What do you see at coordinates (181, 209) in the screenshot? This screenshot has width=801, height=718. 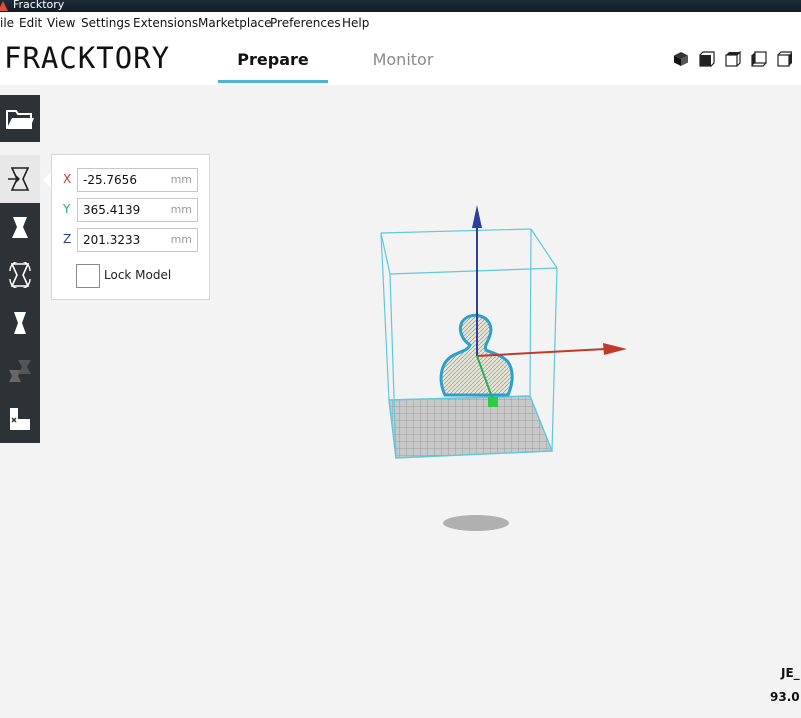 I see `y-unit: mm` at bounding box center [181, 209].